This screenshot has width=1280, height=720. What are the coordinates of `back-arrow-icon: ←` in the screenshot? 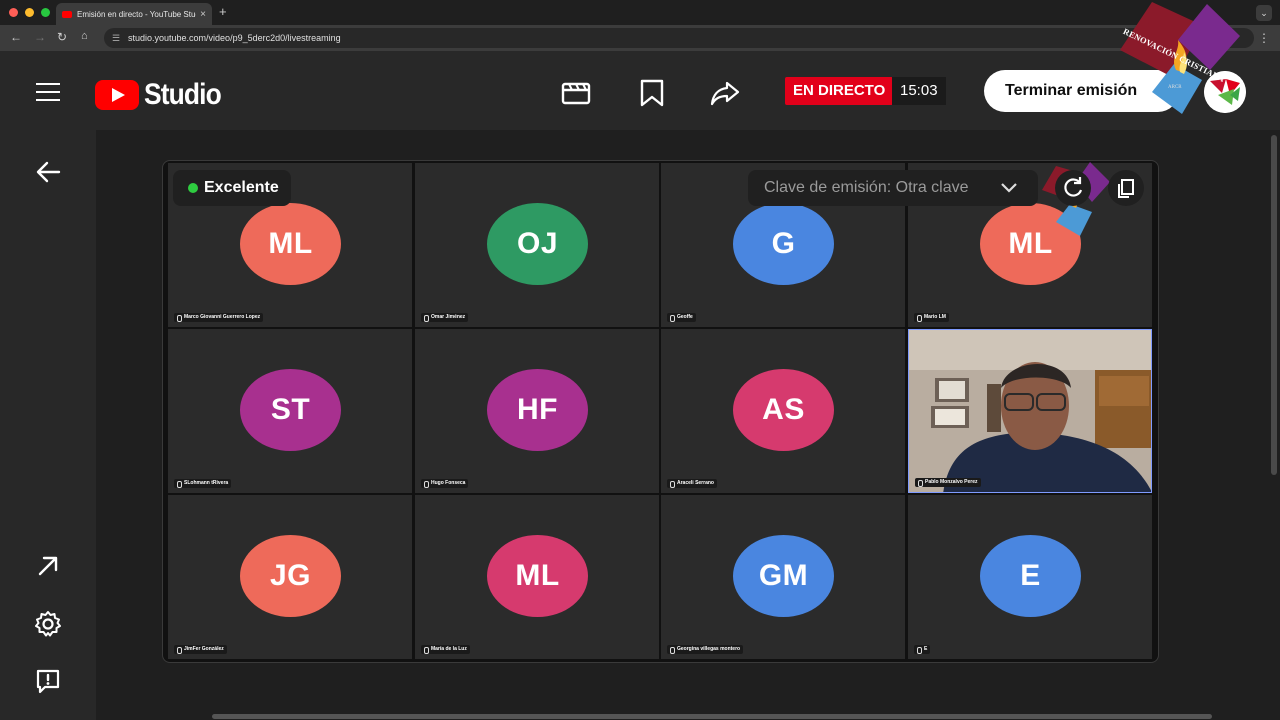 It's located at (16, 37).